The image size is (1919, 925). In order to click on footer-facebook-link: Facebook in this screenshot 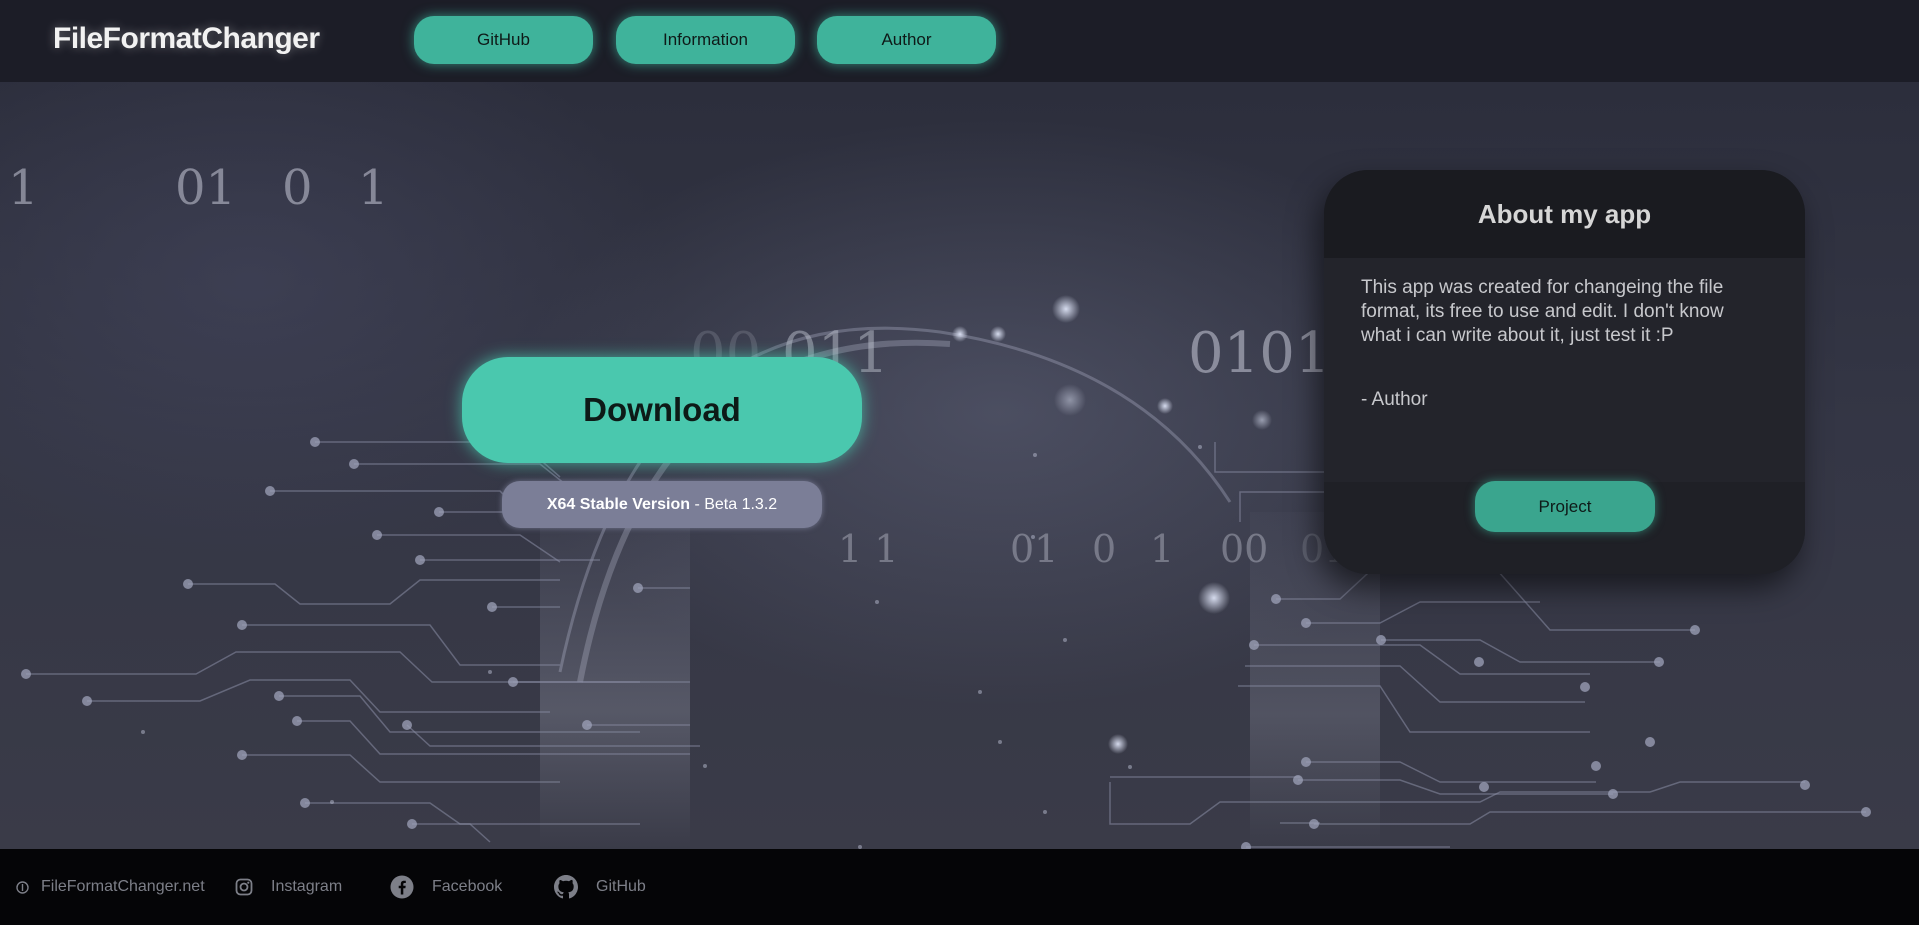, I will do `click(446, 887)`.